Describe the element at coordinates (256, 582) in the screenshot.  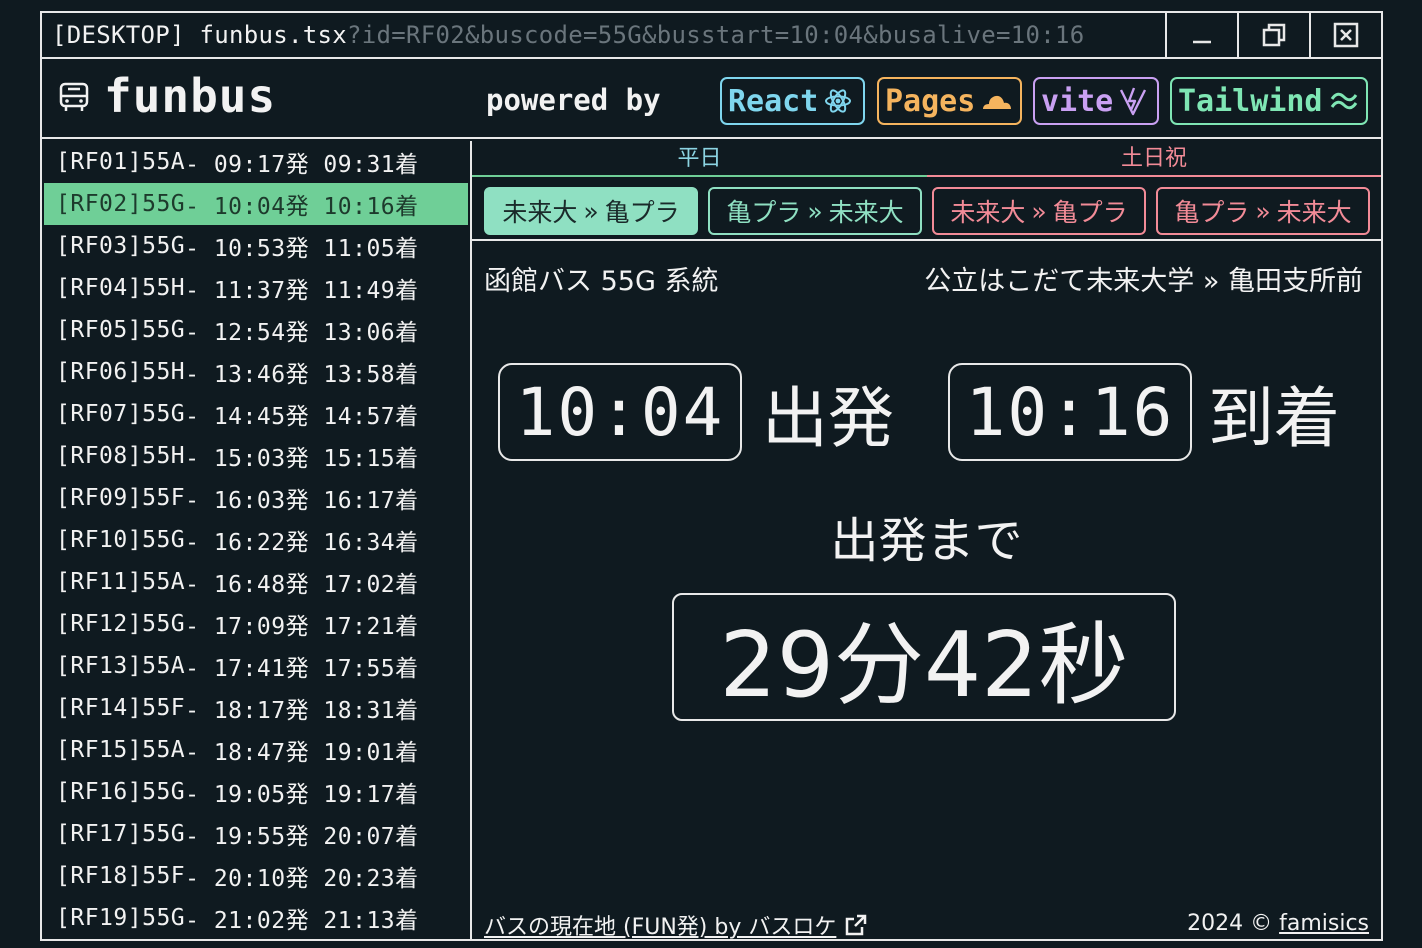
I see `schedule-row: [RF11] 55A - 16:48発 17:02着` at that location.